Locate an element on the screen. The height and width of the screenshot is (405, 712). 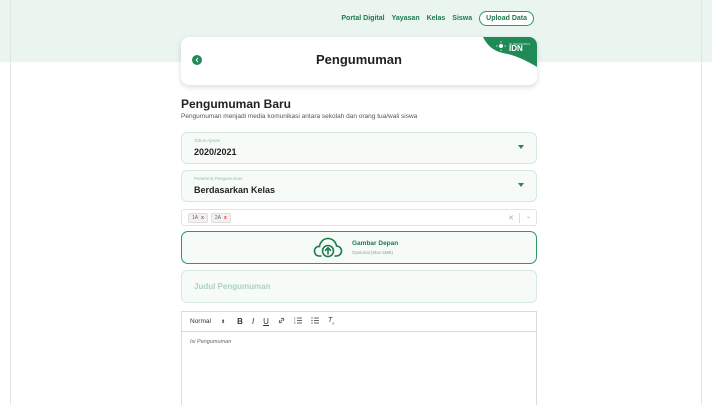
separator is located at coordinates (519, 218).